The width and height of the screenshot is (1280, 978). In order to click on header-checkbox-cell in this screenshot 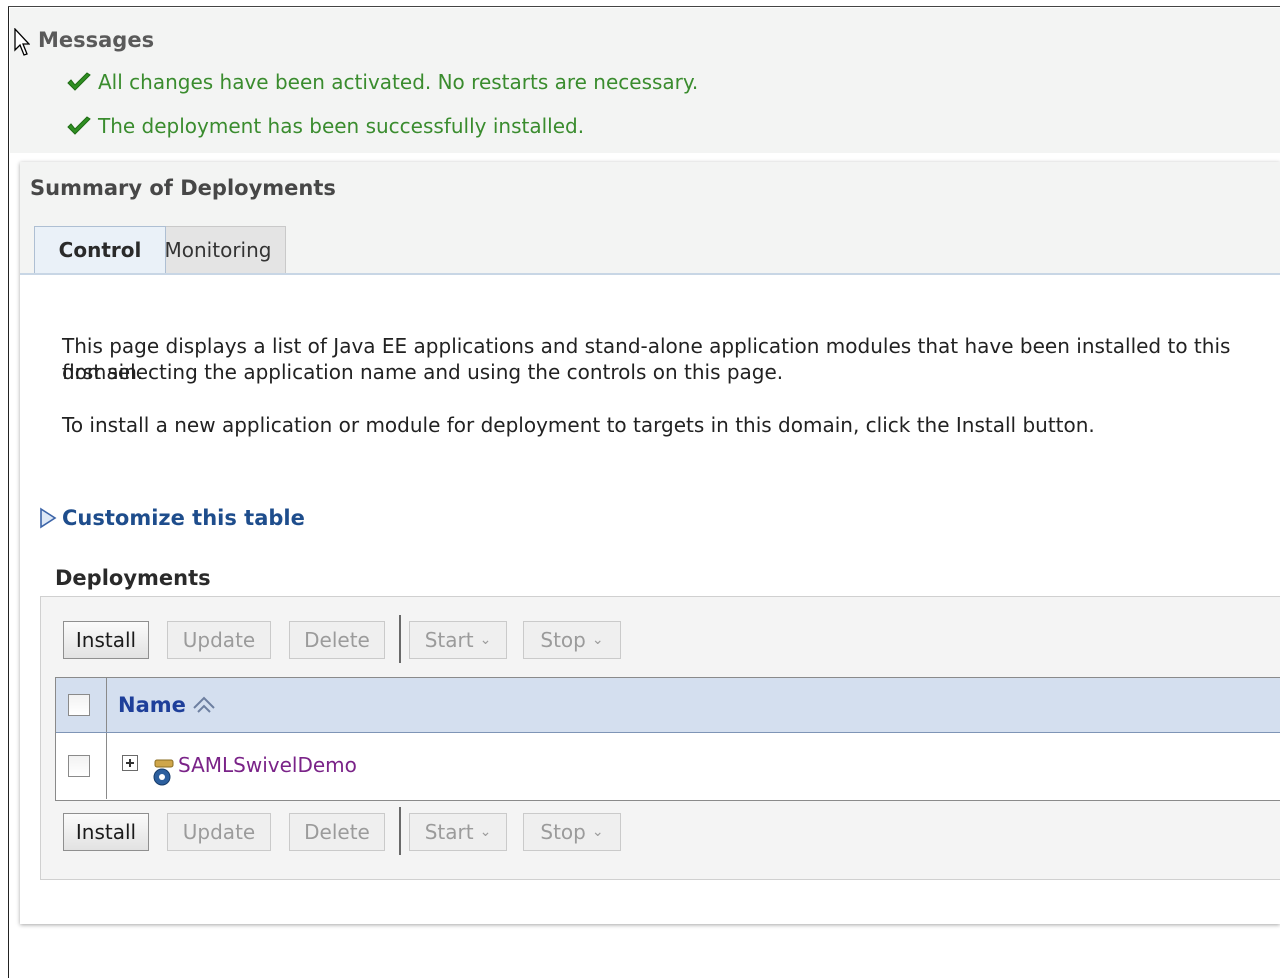, I will do `click(81, 705)`.